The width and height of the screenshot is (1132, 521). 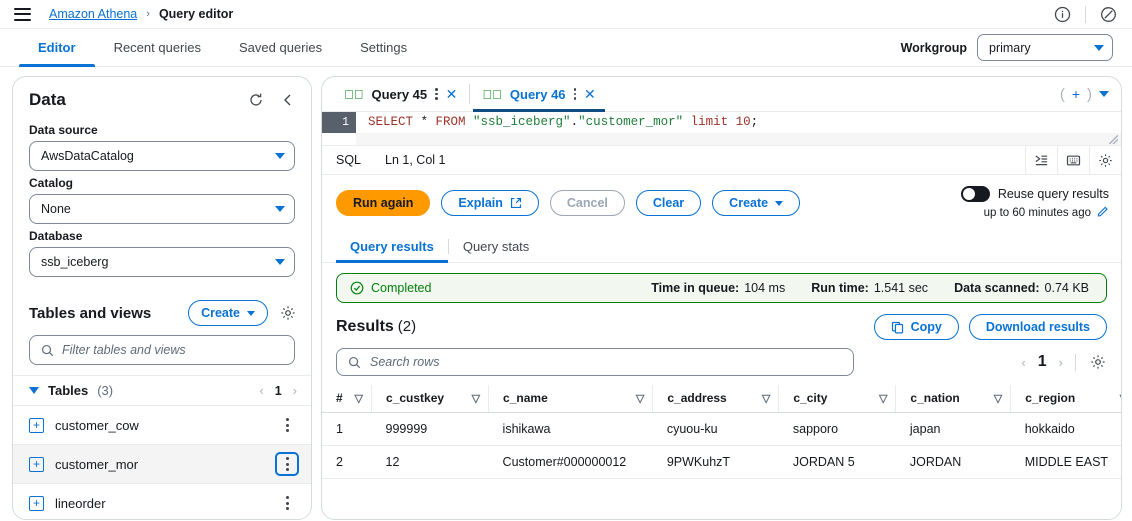 I want to click on tab-settings: Settings, so click(x=383, y=47).